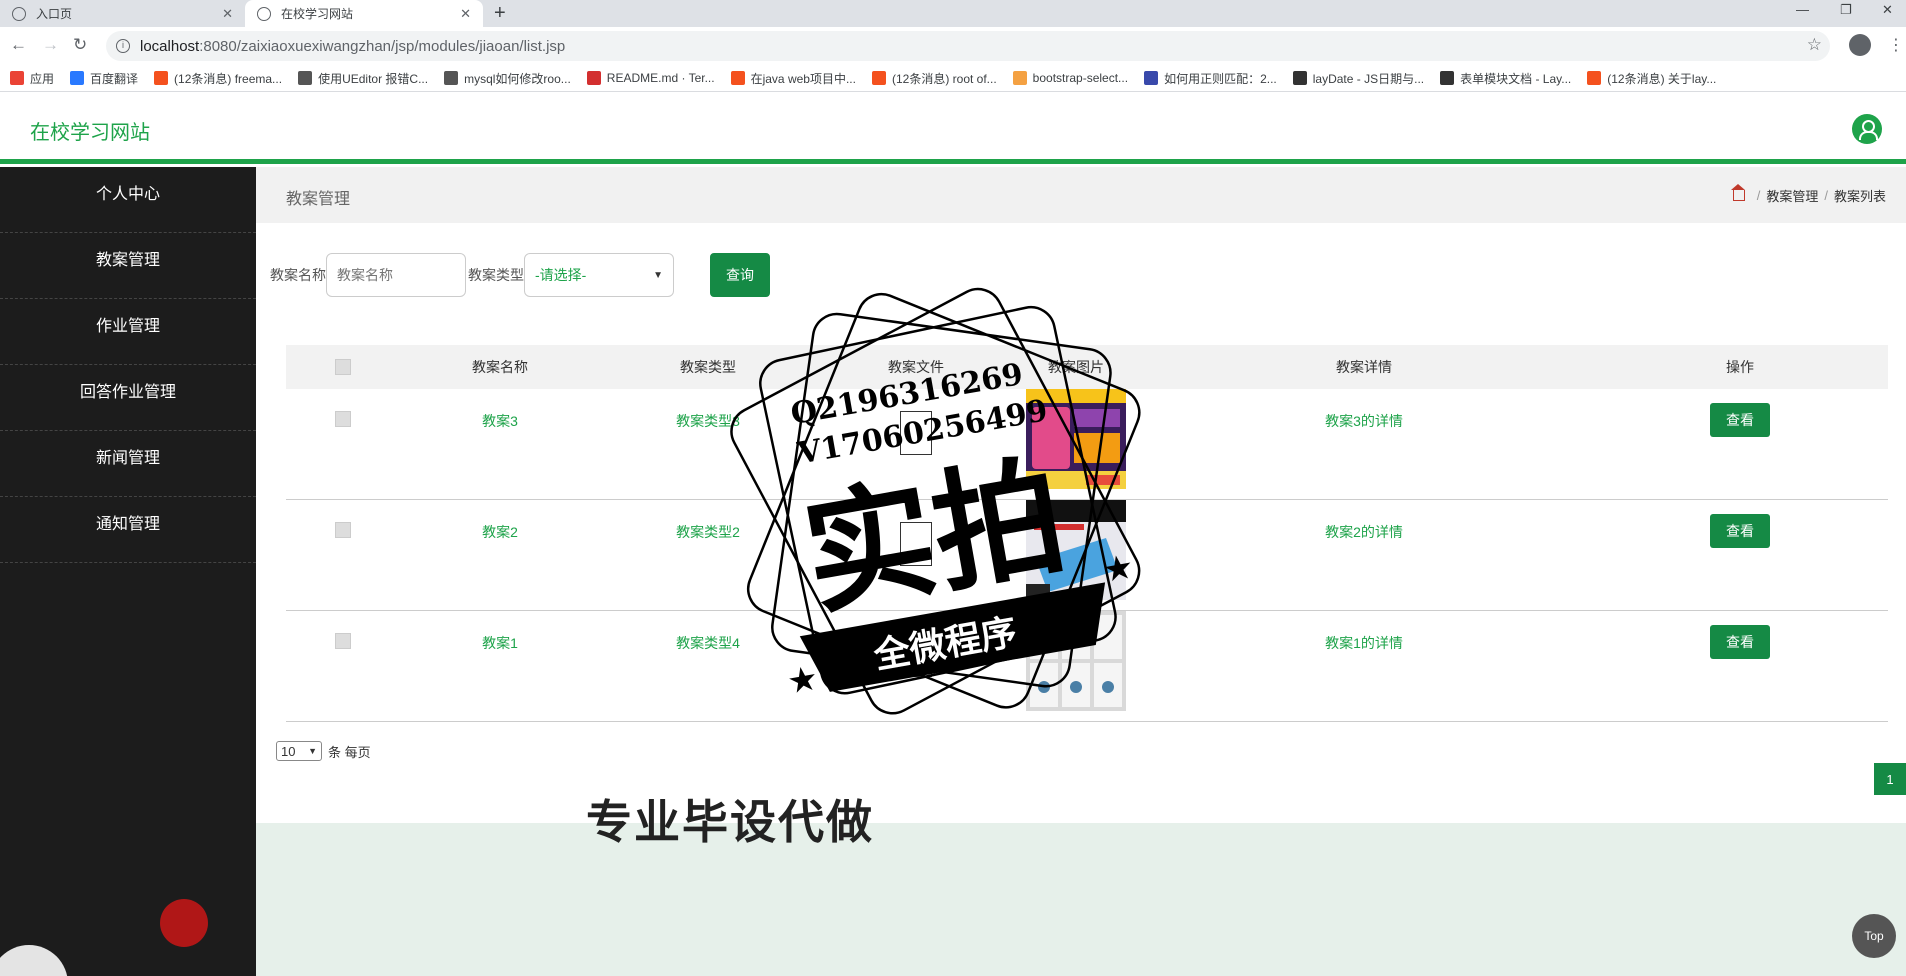 The height and width of the screenshot is (976, 1906). I want to click on minimize-icon: —, so click(1802, 9).